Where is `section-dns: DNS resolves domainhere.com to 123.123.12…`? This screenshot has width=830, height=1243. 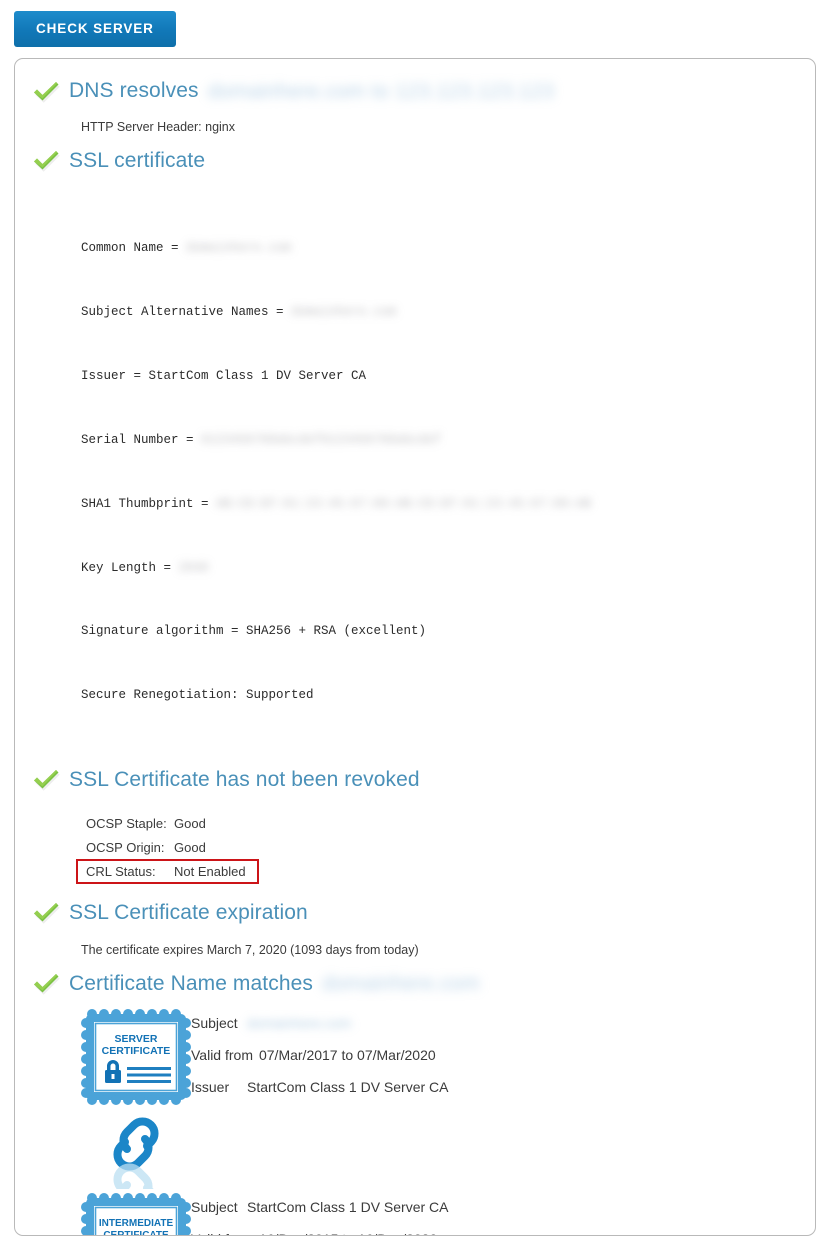
section-dns: DNS resolves domainhere.com to 123.123.12… is located at coordinates (415, 92).